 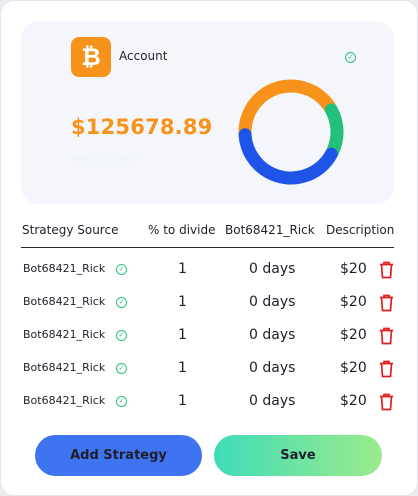 I want to click on allocation-donut-chart, so click(x=291, y=132).